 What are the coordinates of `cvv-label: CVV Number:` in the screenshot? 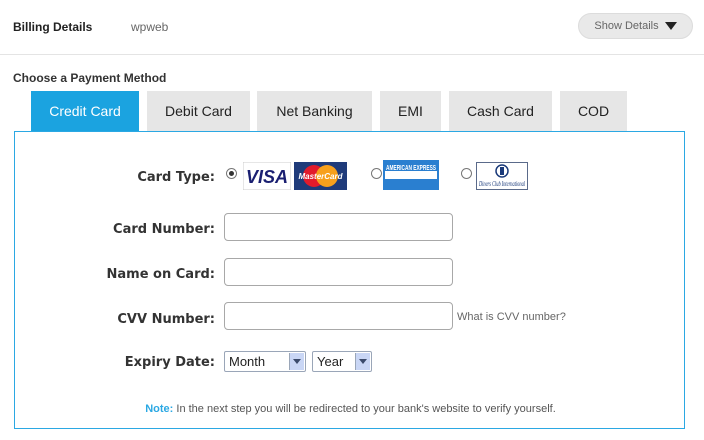 It's located at (166, 319).